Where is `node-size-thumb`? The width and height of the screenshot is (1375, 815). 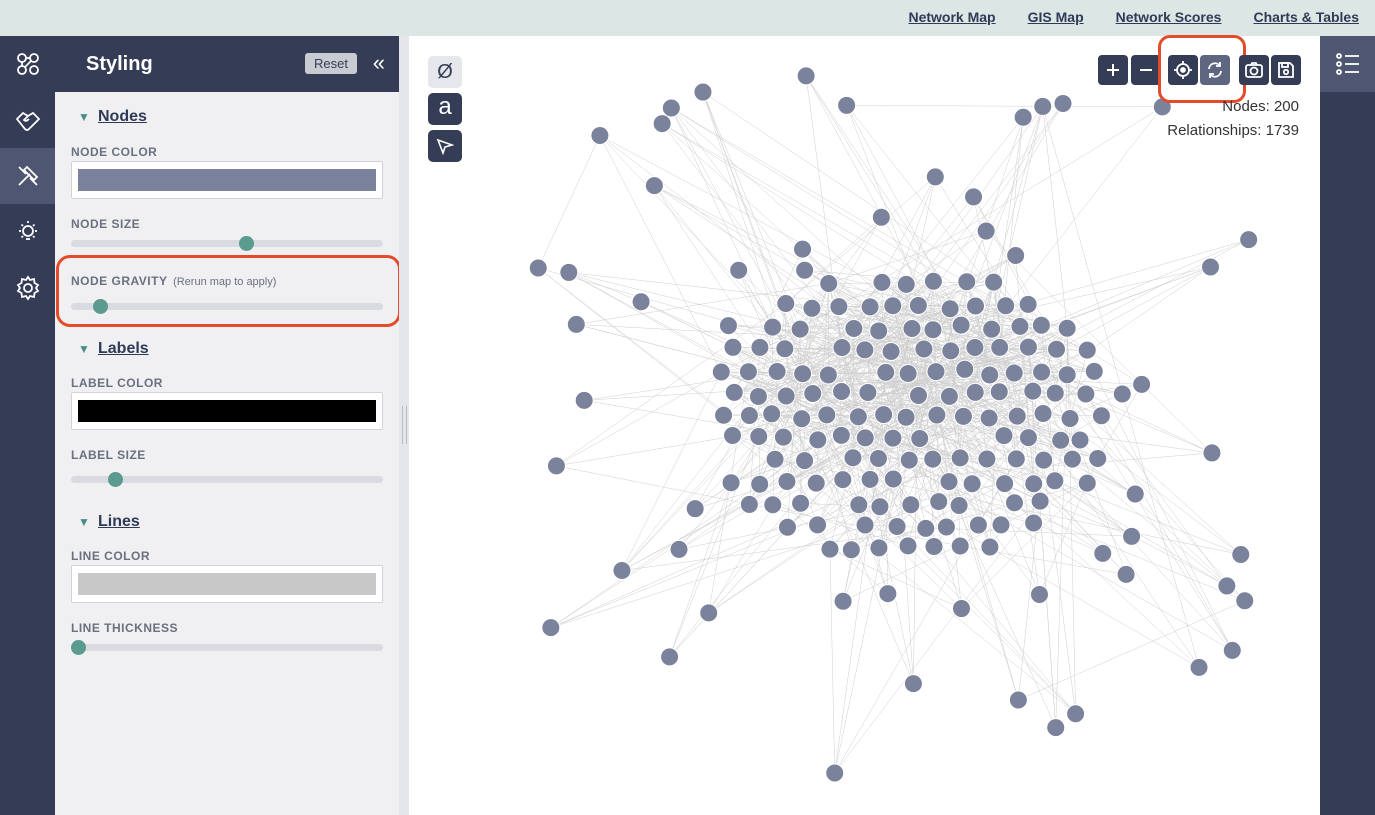
node-size-thumb is located at coordinates (247, 243).